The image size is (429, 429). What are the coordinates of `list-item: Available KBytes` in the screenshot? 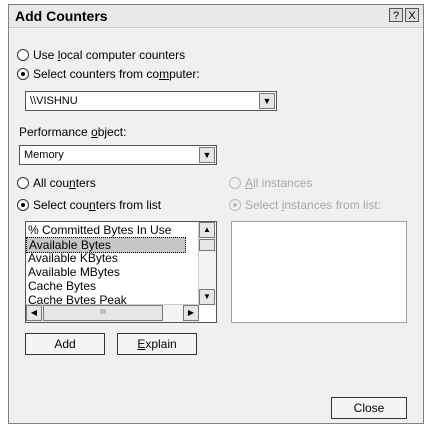 It's located at (73, 258).